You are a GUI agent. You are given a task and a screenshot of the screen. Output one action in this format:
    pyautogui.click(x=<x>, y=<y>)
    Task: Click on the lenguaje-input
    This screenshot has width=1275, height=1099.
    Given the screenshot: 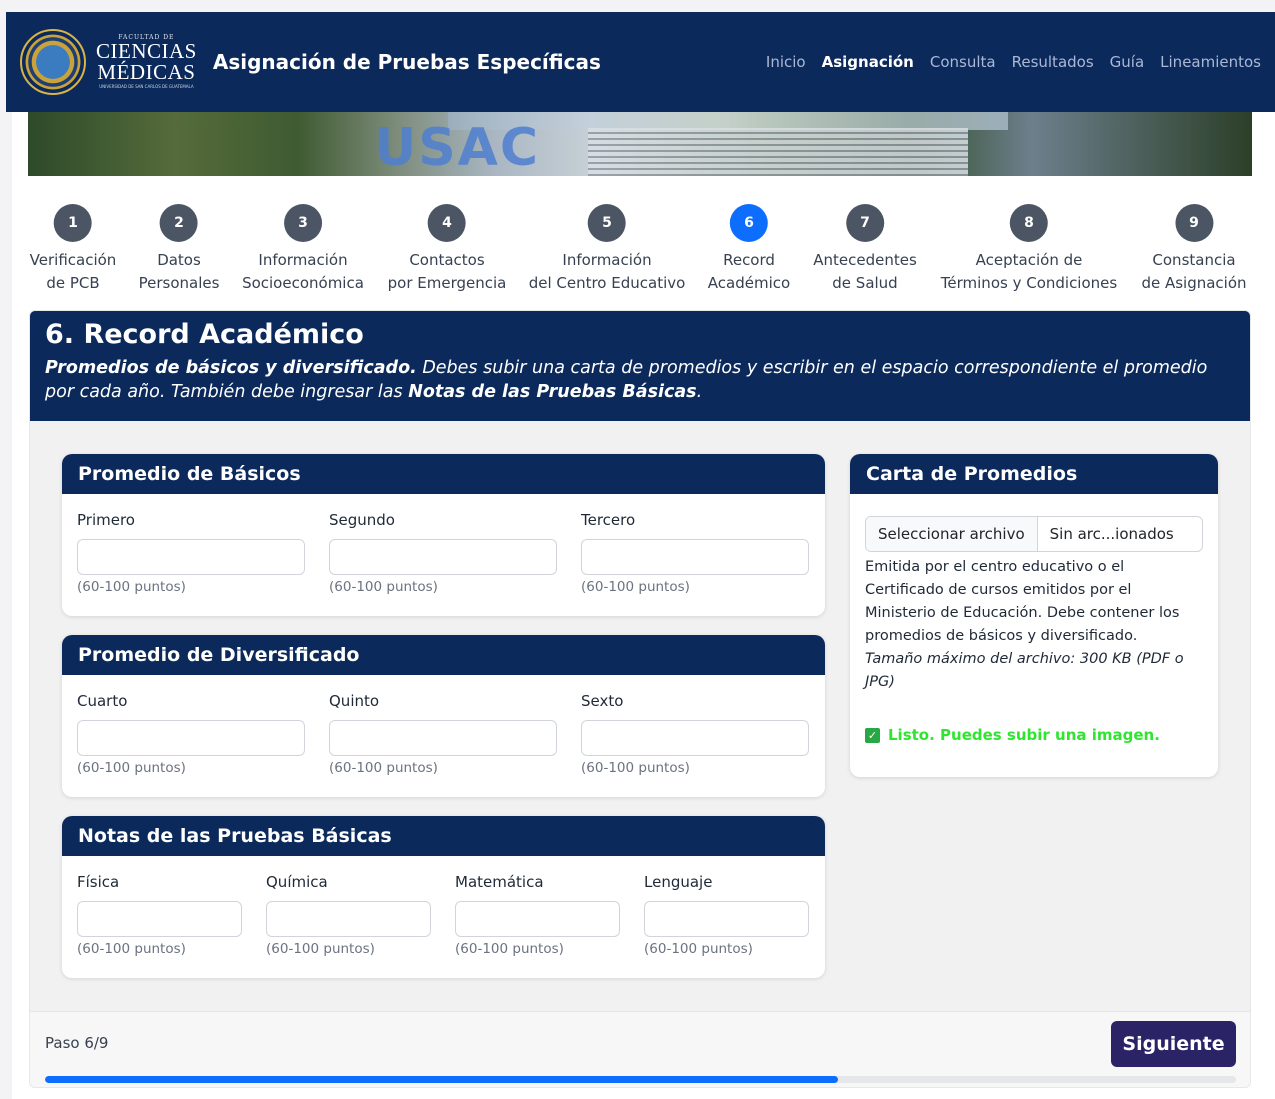 What is the action you would take?
    pyautogui.click(x=726, y=919)
    